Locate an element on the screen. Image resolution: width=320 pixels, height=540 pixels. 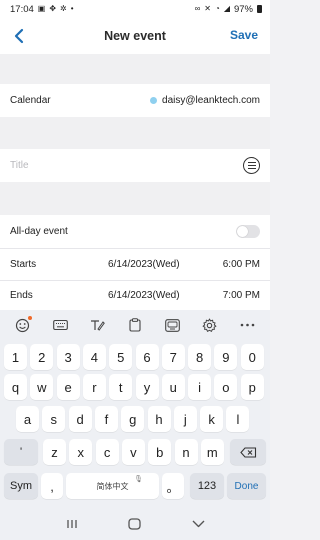
keyboard-toolbar is located at coordinates (135, 325).